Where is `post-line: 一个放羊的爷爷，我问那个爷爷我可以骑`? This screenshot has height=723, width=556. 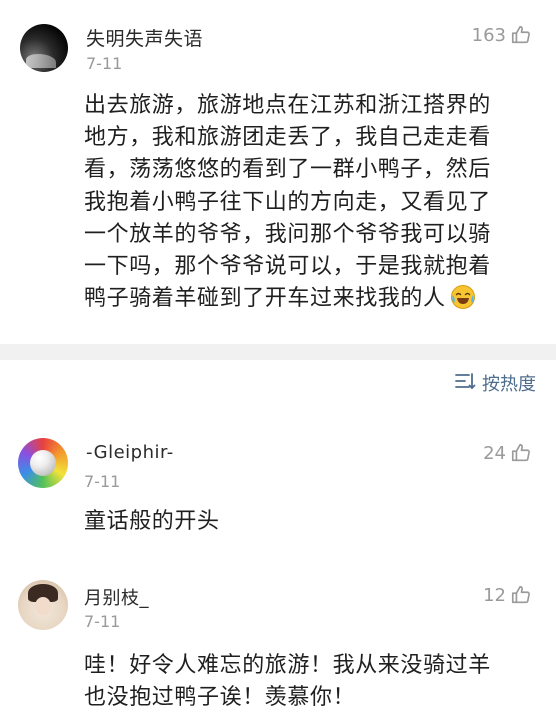 post-line: 一个放羊的爷爷，我问那个爷爷我可以骑 is located at coordinates (287, 234).